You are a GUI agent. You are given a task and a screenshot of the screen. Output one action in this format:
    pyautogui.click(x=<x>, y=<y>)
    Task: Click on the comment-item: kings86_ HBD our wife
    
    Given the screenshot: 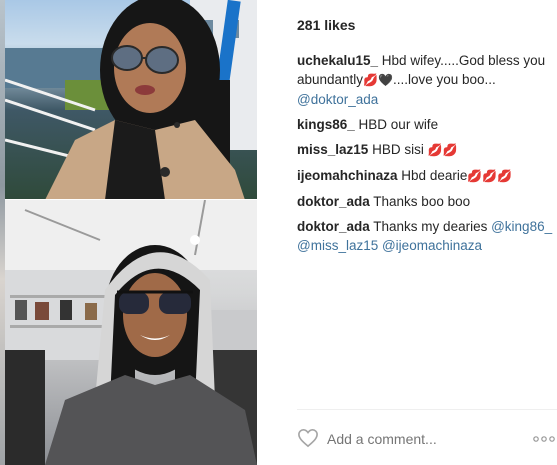 What is the action you would take?
    pyautogui.click(x=426, y=124)
    